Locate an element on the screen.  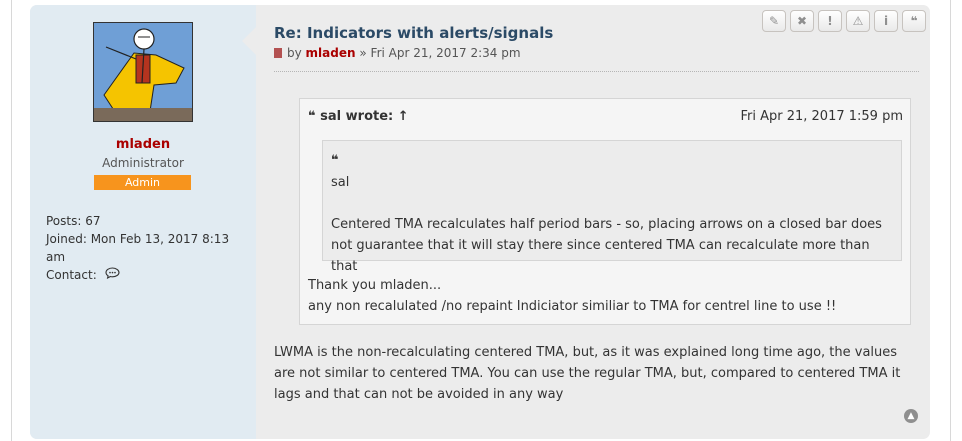
info-button: i is located at coordinates (886, 21).